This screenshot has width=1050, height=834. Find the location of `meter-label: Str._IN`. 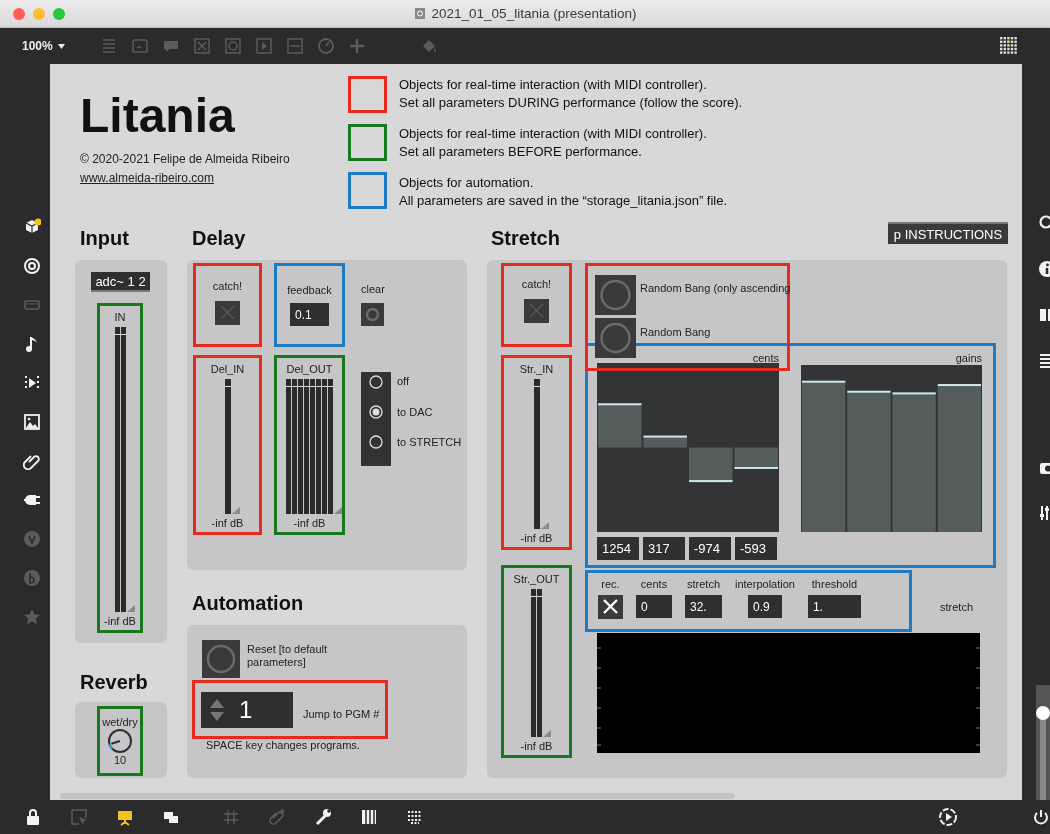

meter-label: Str._IN is located at coordinates (536, 369).